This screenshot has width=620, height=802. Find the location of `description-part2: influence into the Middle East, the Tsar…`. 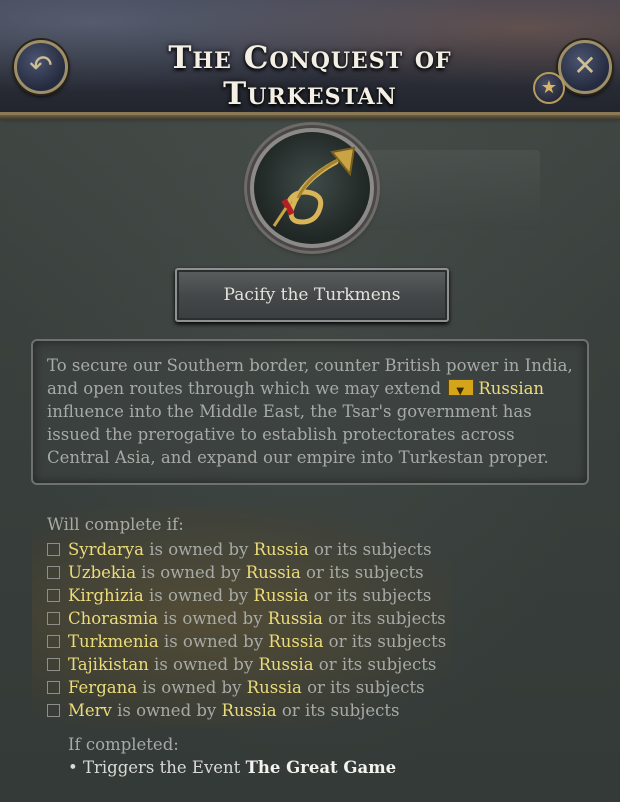

description-part2: influence into the Middle East, the Tsar… is located at coordinates (298, 434).